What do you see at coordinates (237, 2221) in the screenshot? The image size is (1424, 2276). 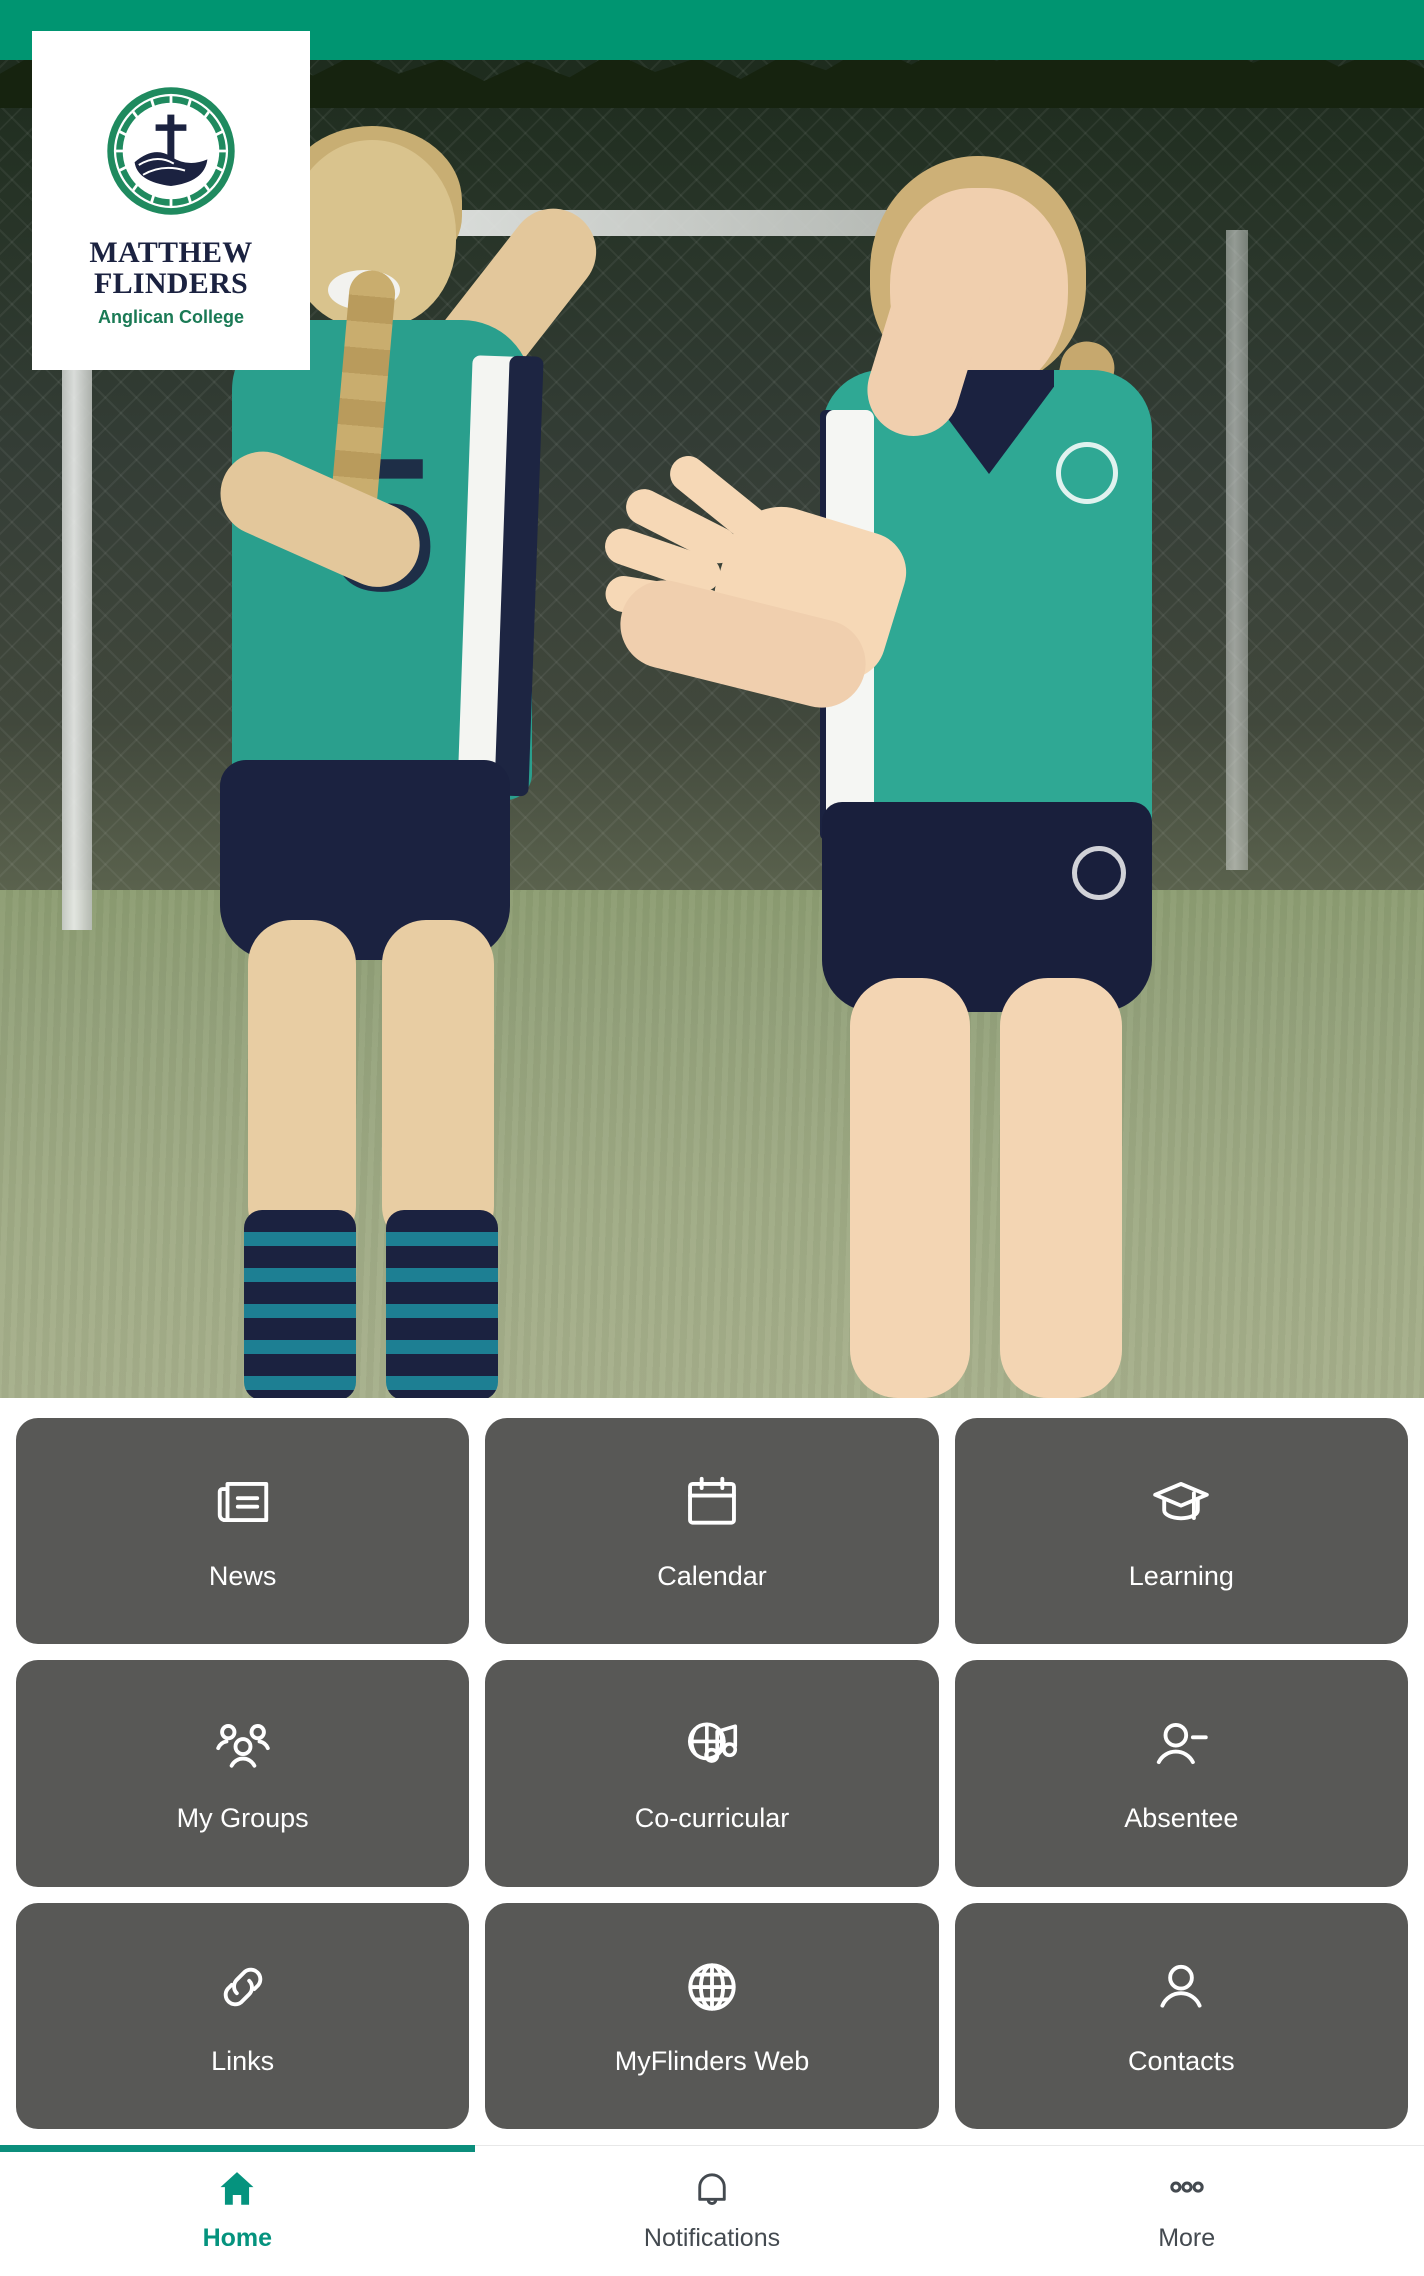 I see `nav-item-home: Home` at bounding box center [237, 2221].